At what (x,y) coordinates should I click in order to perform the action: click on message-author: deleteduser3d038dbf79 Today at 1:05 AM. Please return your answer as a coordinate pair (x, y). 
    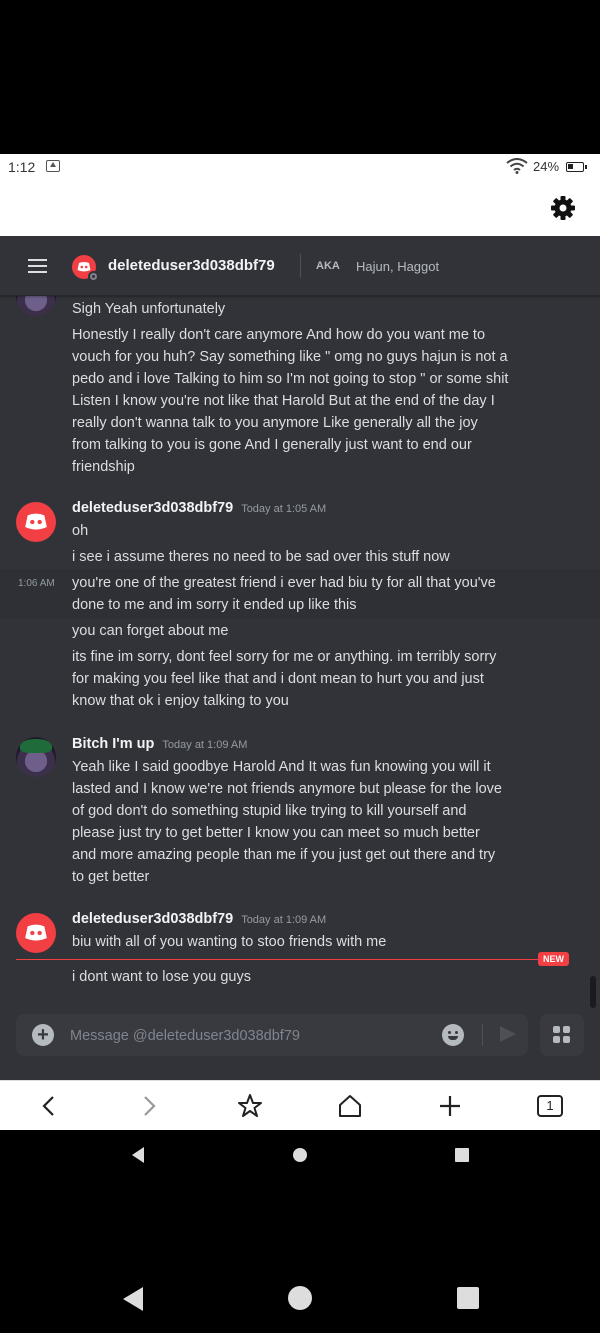
    Looking at the image, I should click on (199, 508).